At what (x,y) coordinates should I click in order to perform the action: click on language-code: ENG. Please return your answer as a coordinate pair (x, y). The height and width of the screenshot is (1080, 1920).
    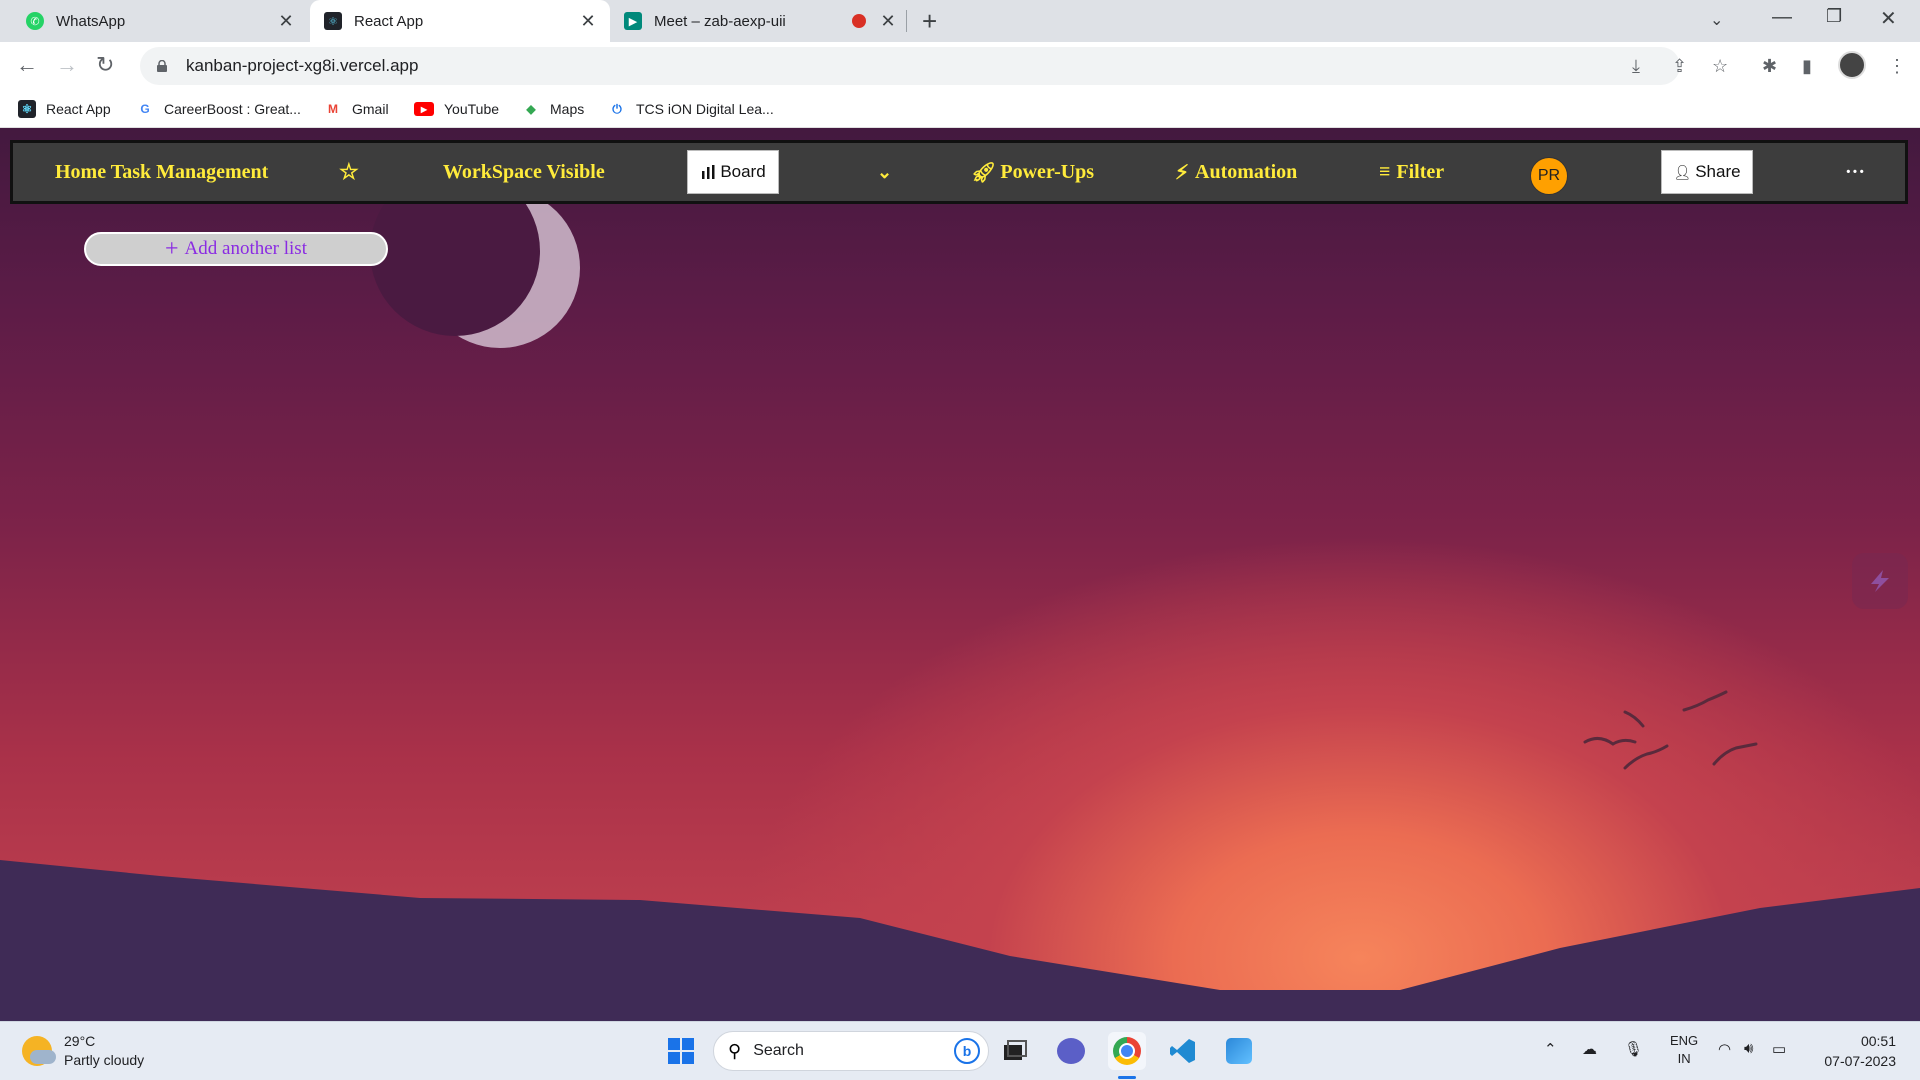
    Looking at the image, I should click on (1684, 1040).